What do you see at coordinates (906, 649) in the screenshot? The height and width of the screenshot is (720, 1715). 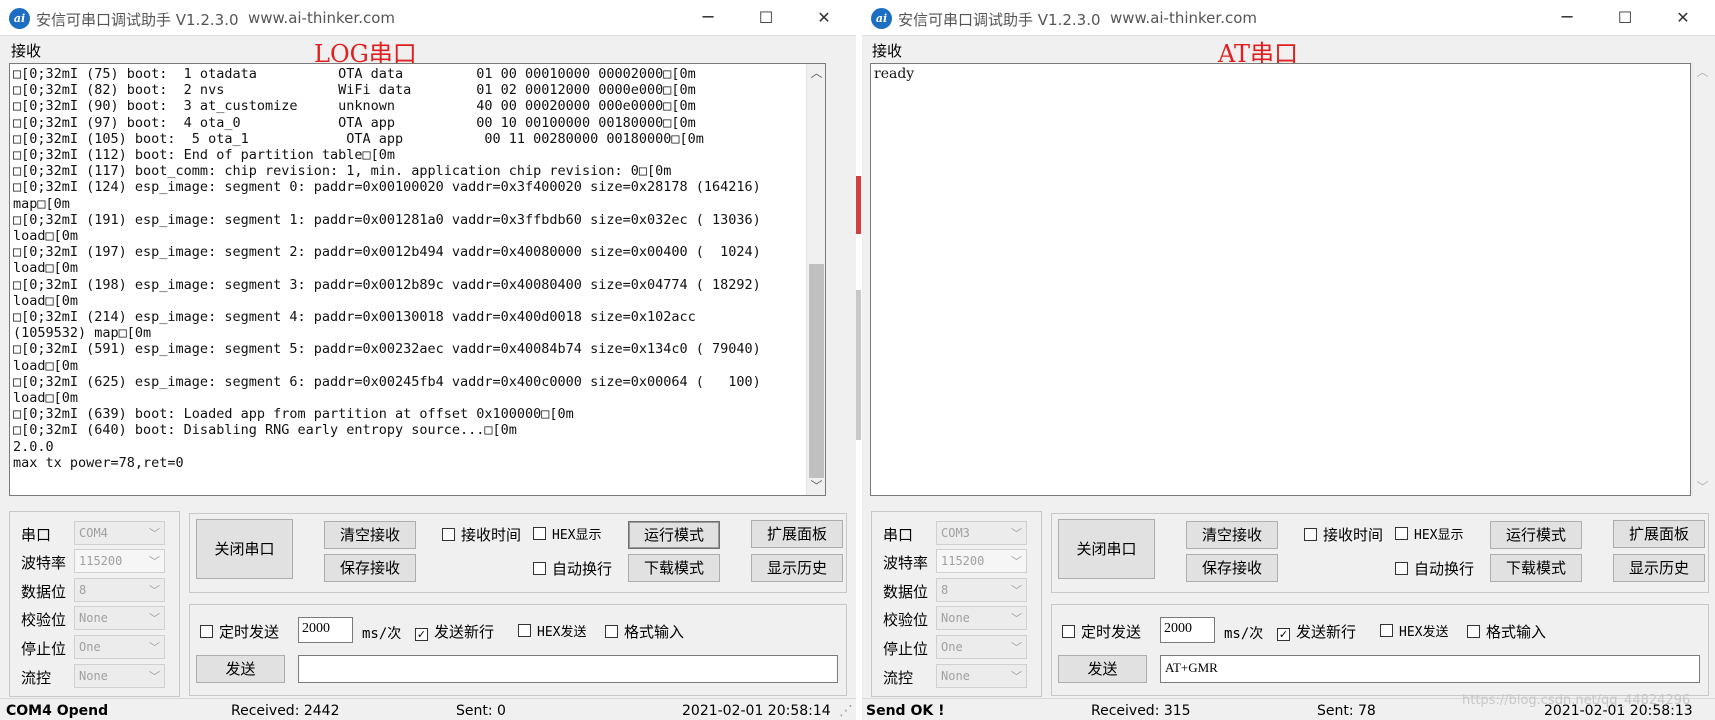 I see `stopbits-label: 停止位` at bounding box center [906, 649].